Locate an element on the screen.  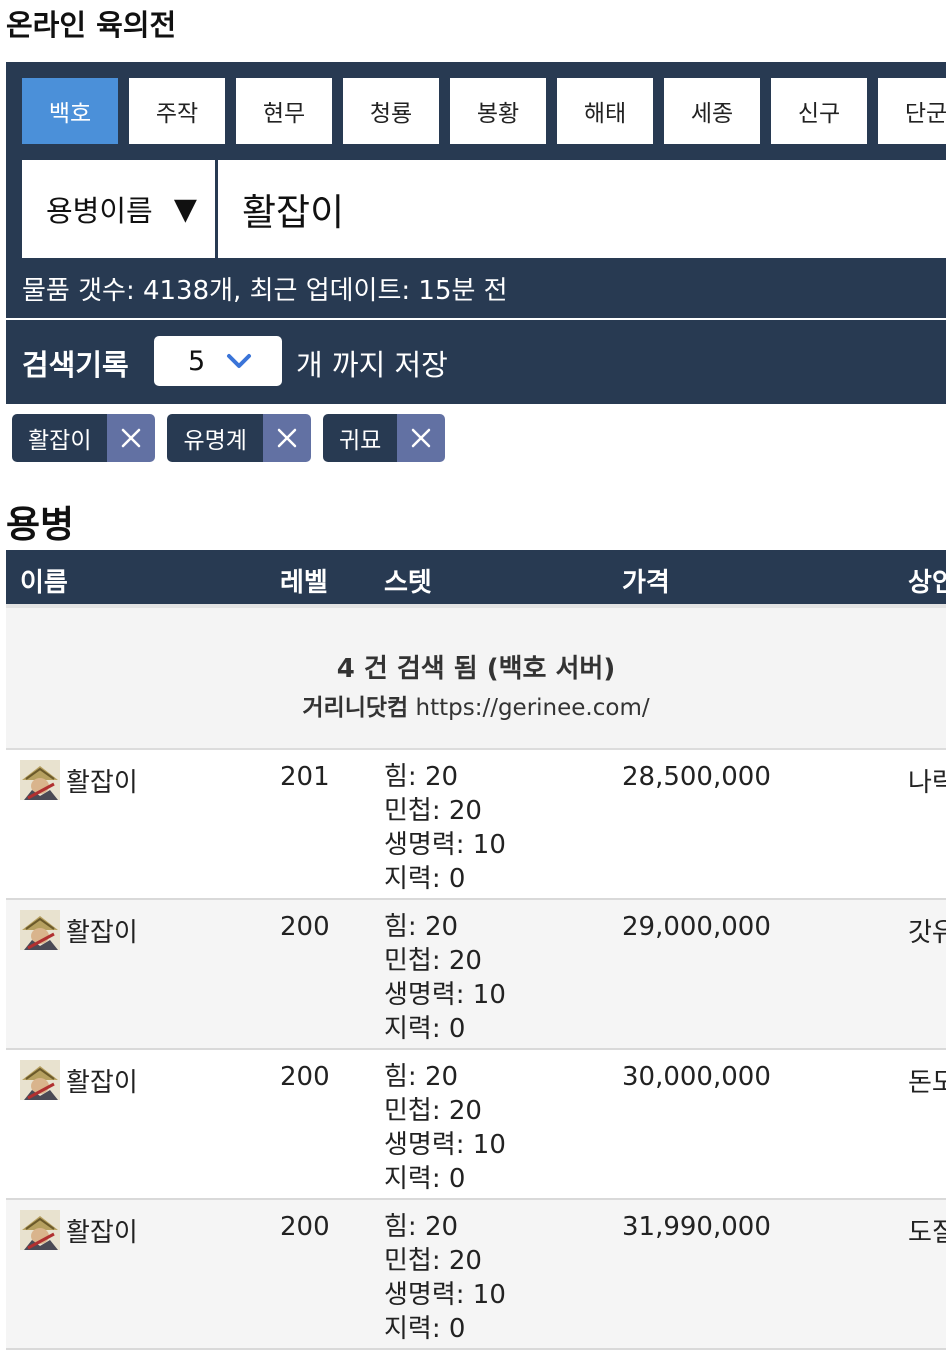
merchant-name: 나락 is located at coordinates (927, 783).